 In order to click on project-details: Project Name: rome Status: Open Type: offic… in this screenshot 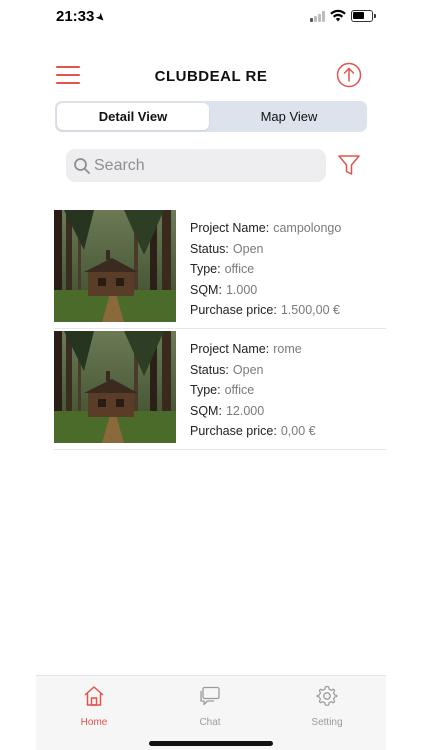, I will do `click(253, 390)`.